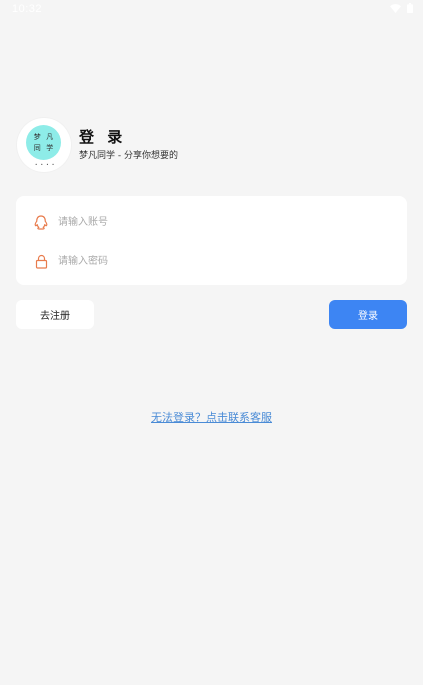 The height and width of the screenshot is (685, 423). Describe the element at coordinates (208, 261) in the screenshot. I see `password-input` at that location.